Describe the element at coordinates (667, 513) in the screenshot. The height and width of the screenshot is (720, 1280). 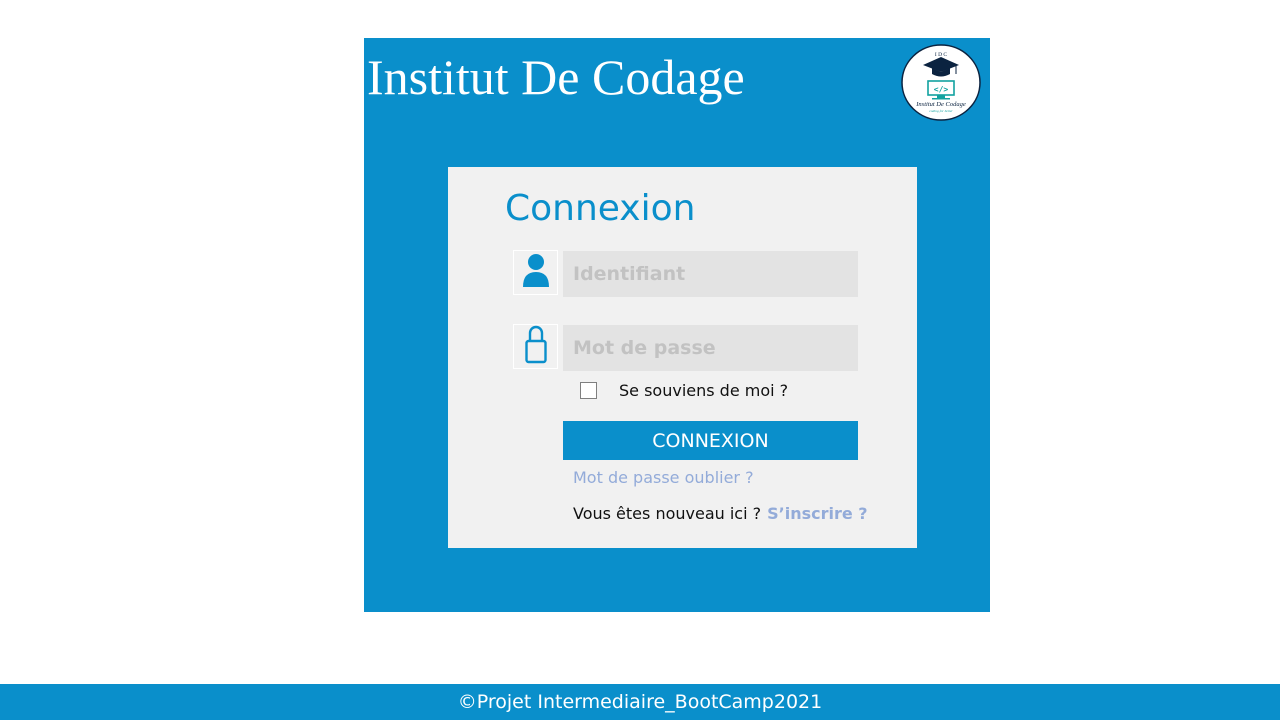
I see `new-user-text: Vous êtes nouveau ici ?` at that location.